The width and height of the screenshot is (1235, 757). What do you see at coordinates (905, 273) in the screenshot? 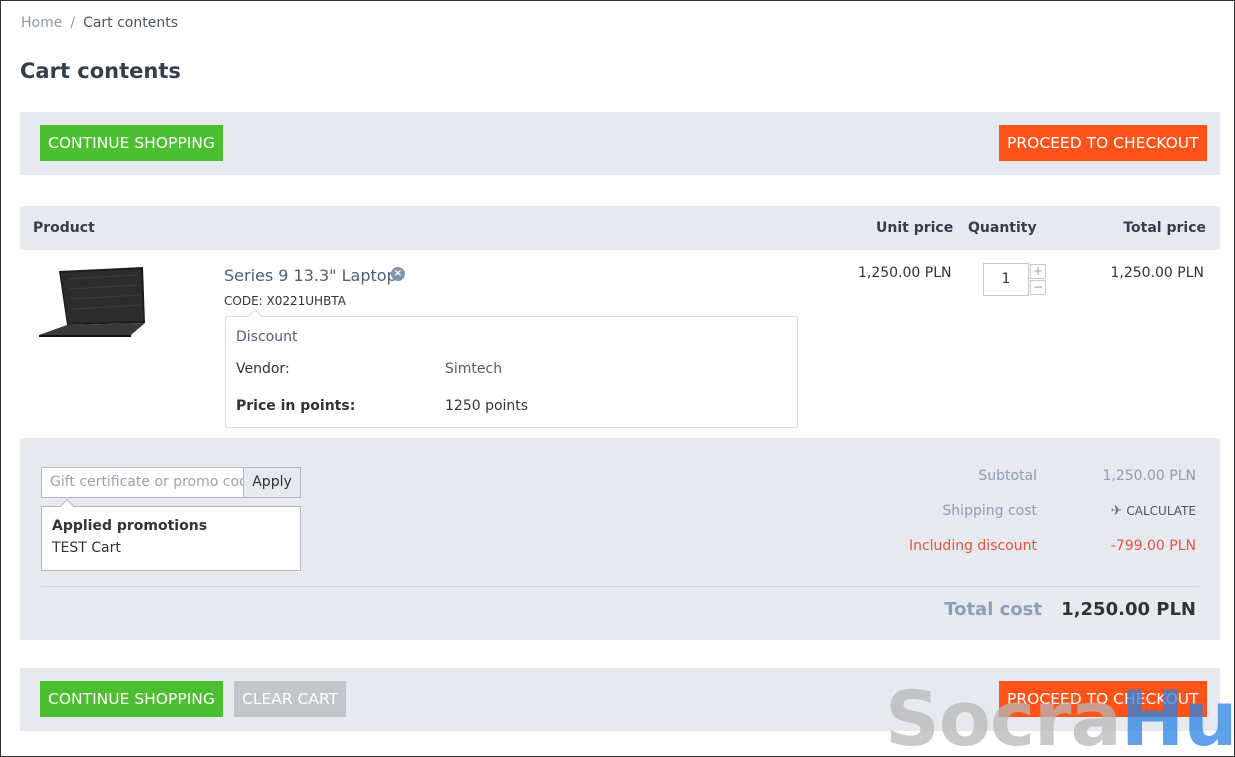
I see `unit-price-value: 1,250.00 PLN` at bounding box center [905, 273].